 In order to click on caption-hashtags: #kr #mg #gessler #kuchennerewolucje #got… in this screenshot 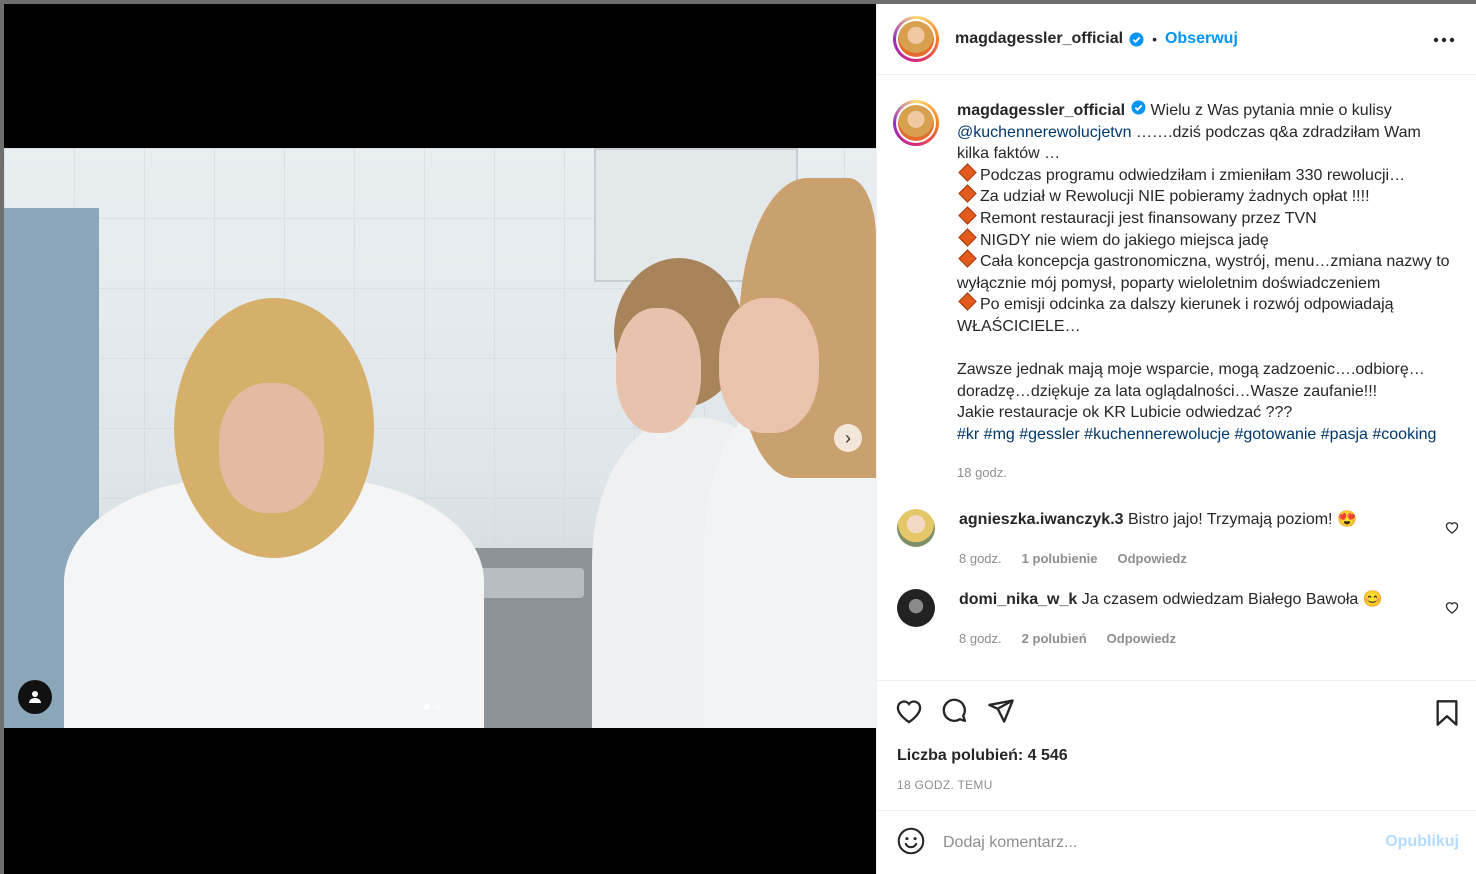, I will do `click(1207, 435)`.